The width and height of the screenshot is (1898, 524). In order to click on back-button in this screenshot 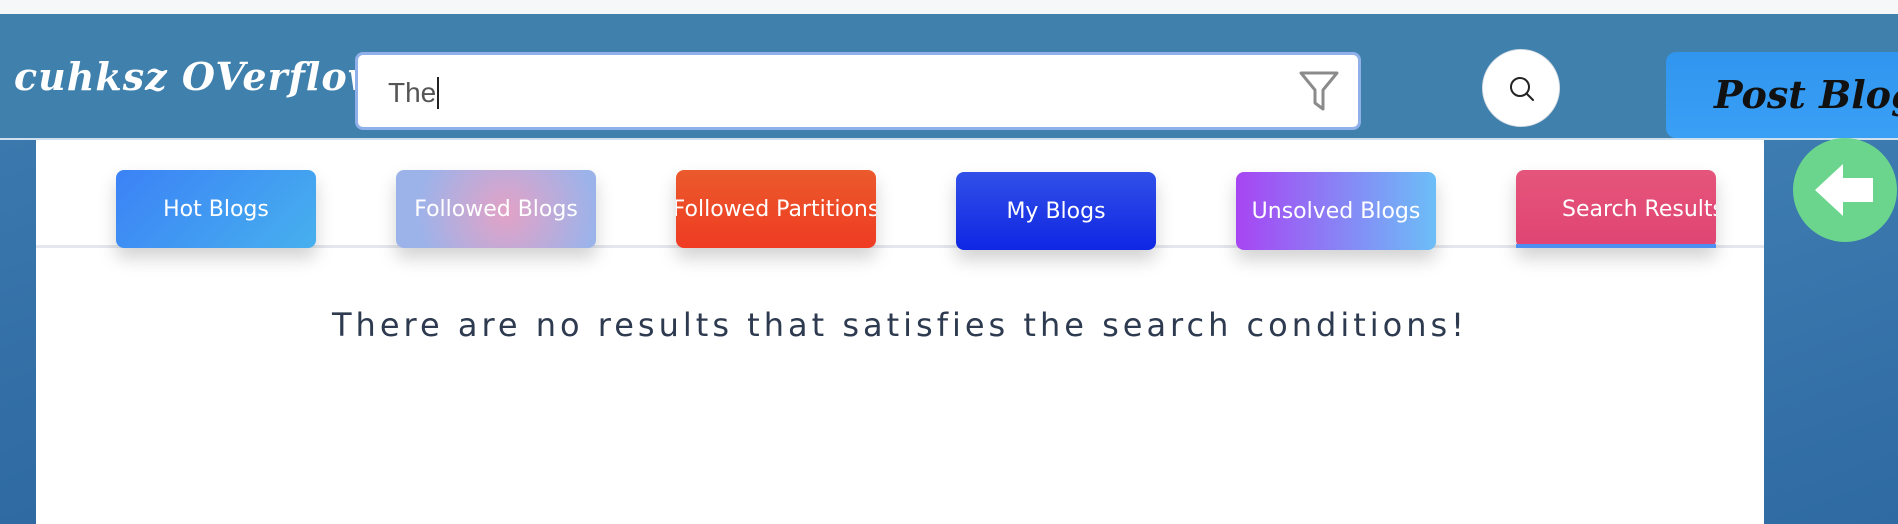, I will do `click(1845, 190)`.